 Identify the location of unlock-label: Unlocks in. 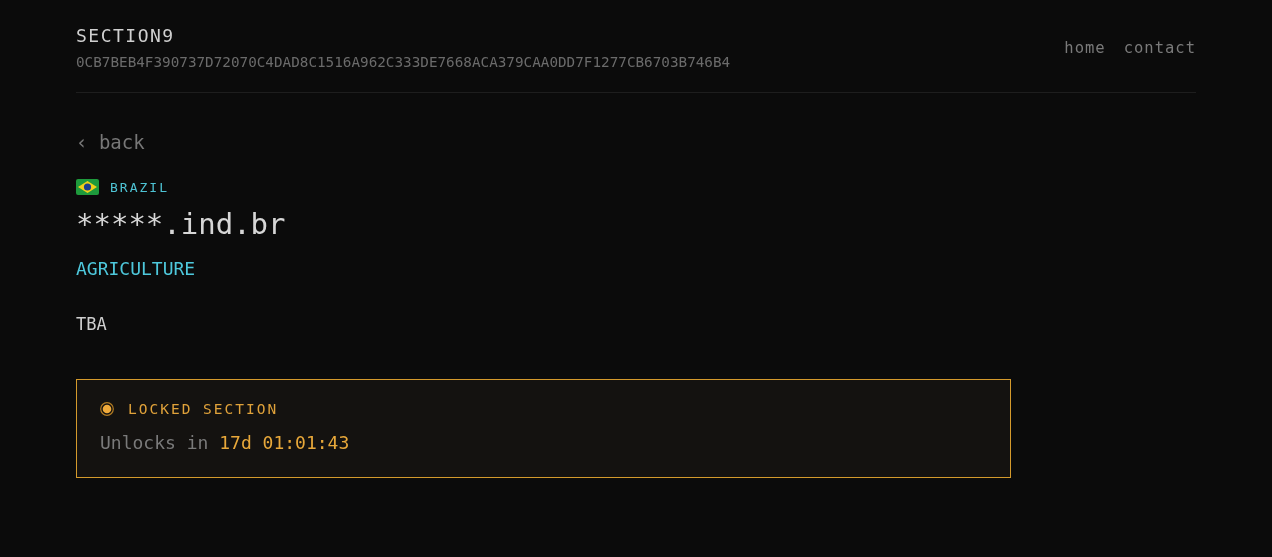
(154, 442).